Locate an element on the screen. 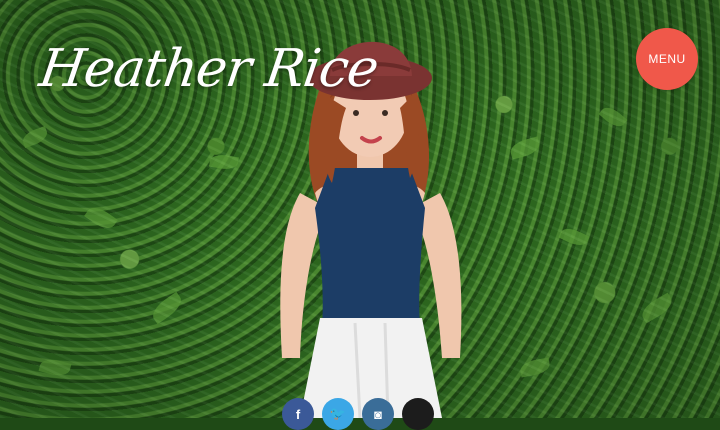 The width and height of the screenshot is (720, 430). menu-button: MENU is located at coordinates (667, 59).